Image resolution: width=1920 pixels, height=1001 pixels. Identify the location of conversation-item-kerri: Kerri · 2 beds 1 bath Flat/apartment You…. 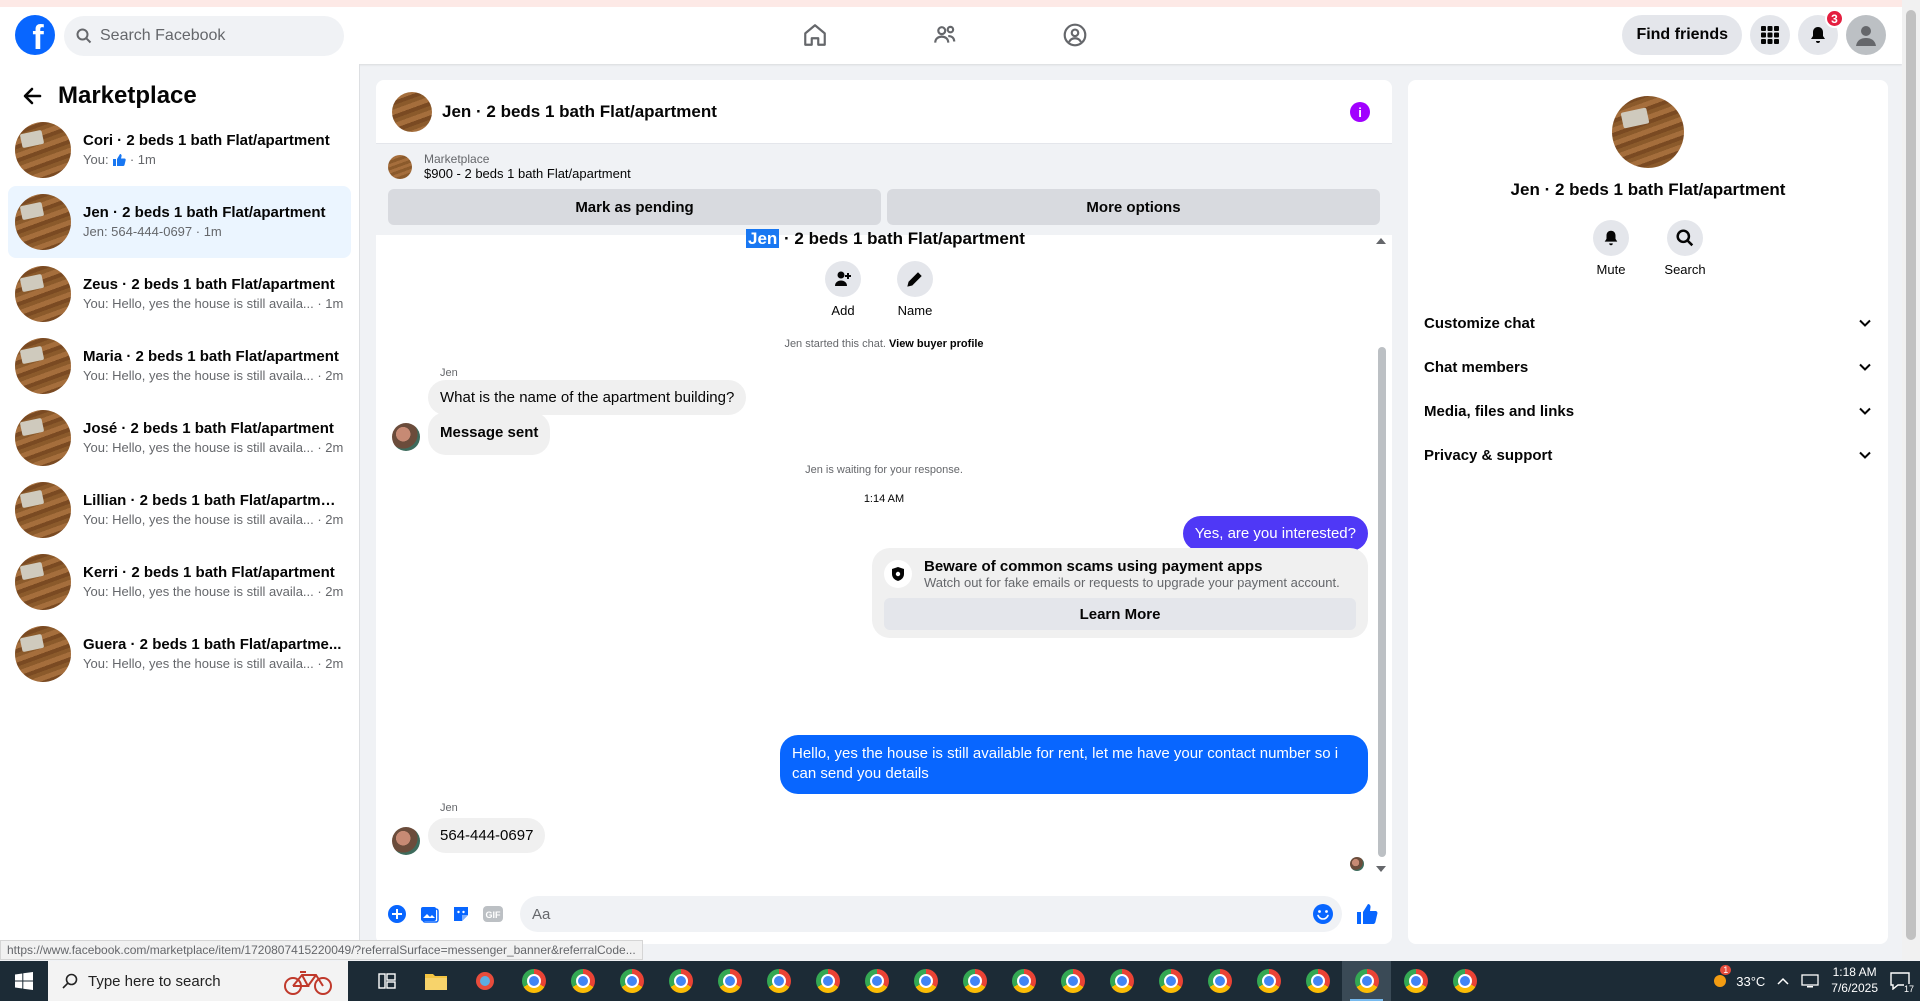
(179, 582).